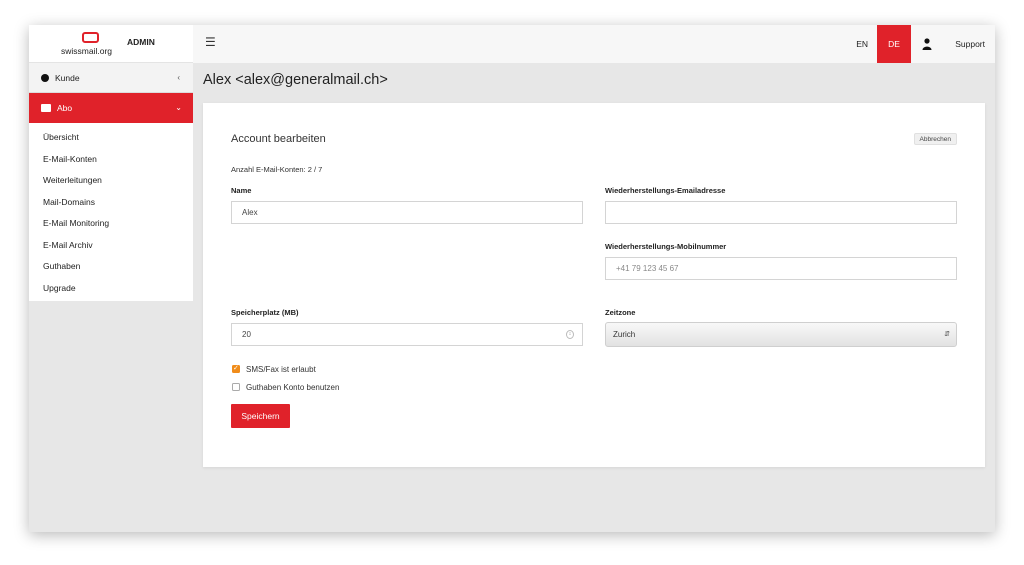 The width and height of the screenshot is (1024, 565). I want to click on save-button: Speichern, so click(260, 416).